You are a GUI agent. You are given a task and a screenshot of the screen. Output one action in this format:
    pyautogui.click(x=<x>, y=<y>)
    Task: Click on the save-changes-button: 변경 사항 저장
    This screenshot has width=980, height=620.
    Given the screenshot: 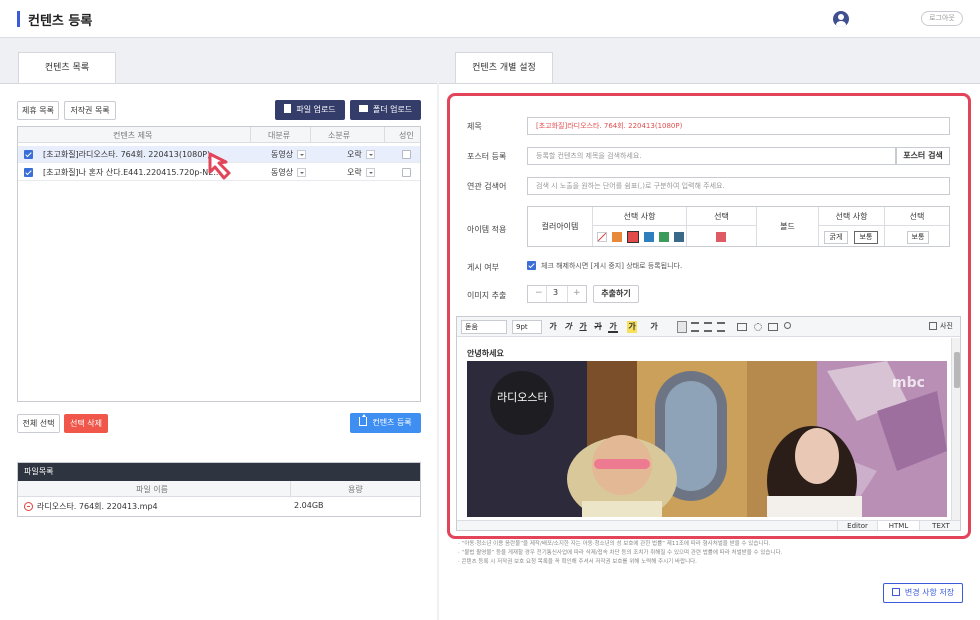 What is the action you would take?
    pyautogui.click(x=923, y=593)
    